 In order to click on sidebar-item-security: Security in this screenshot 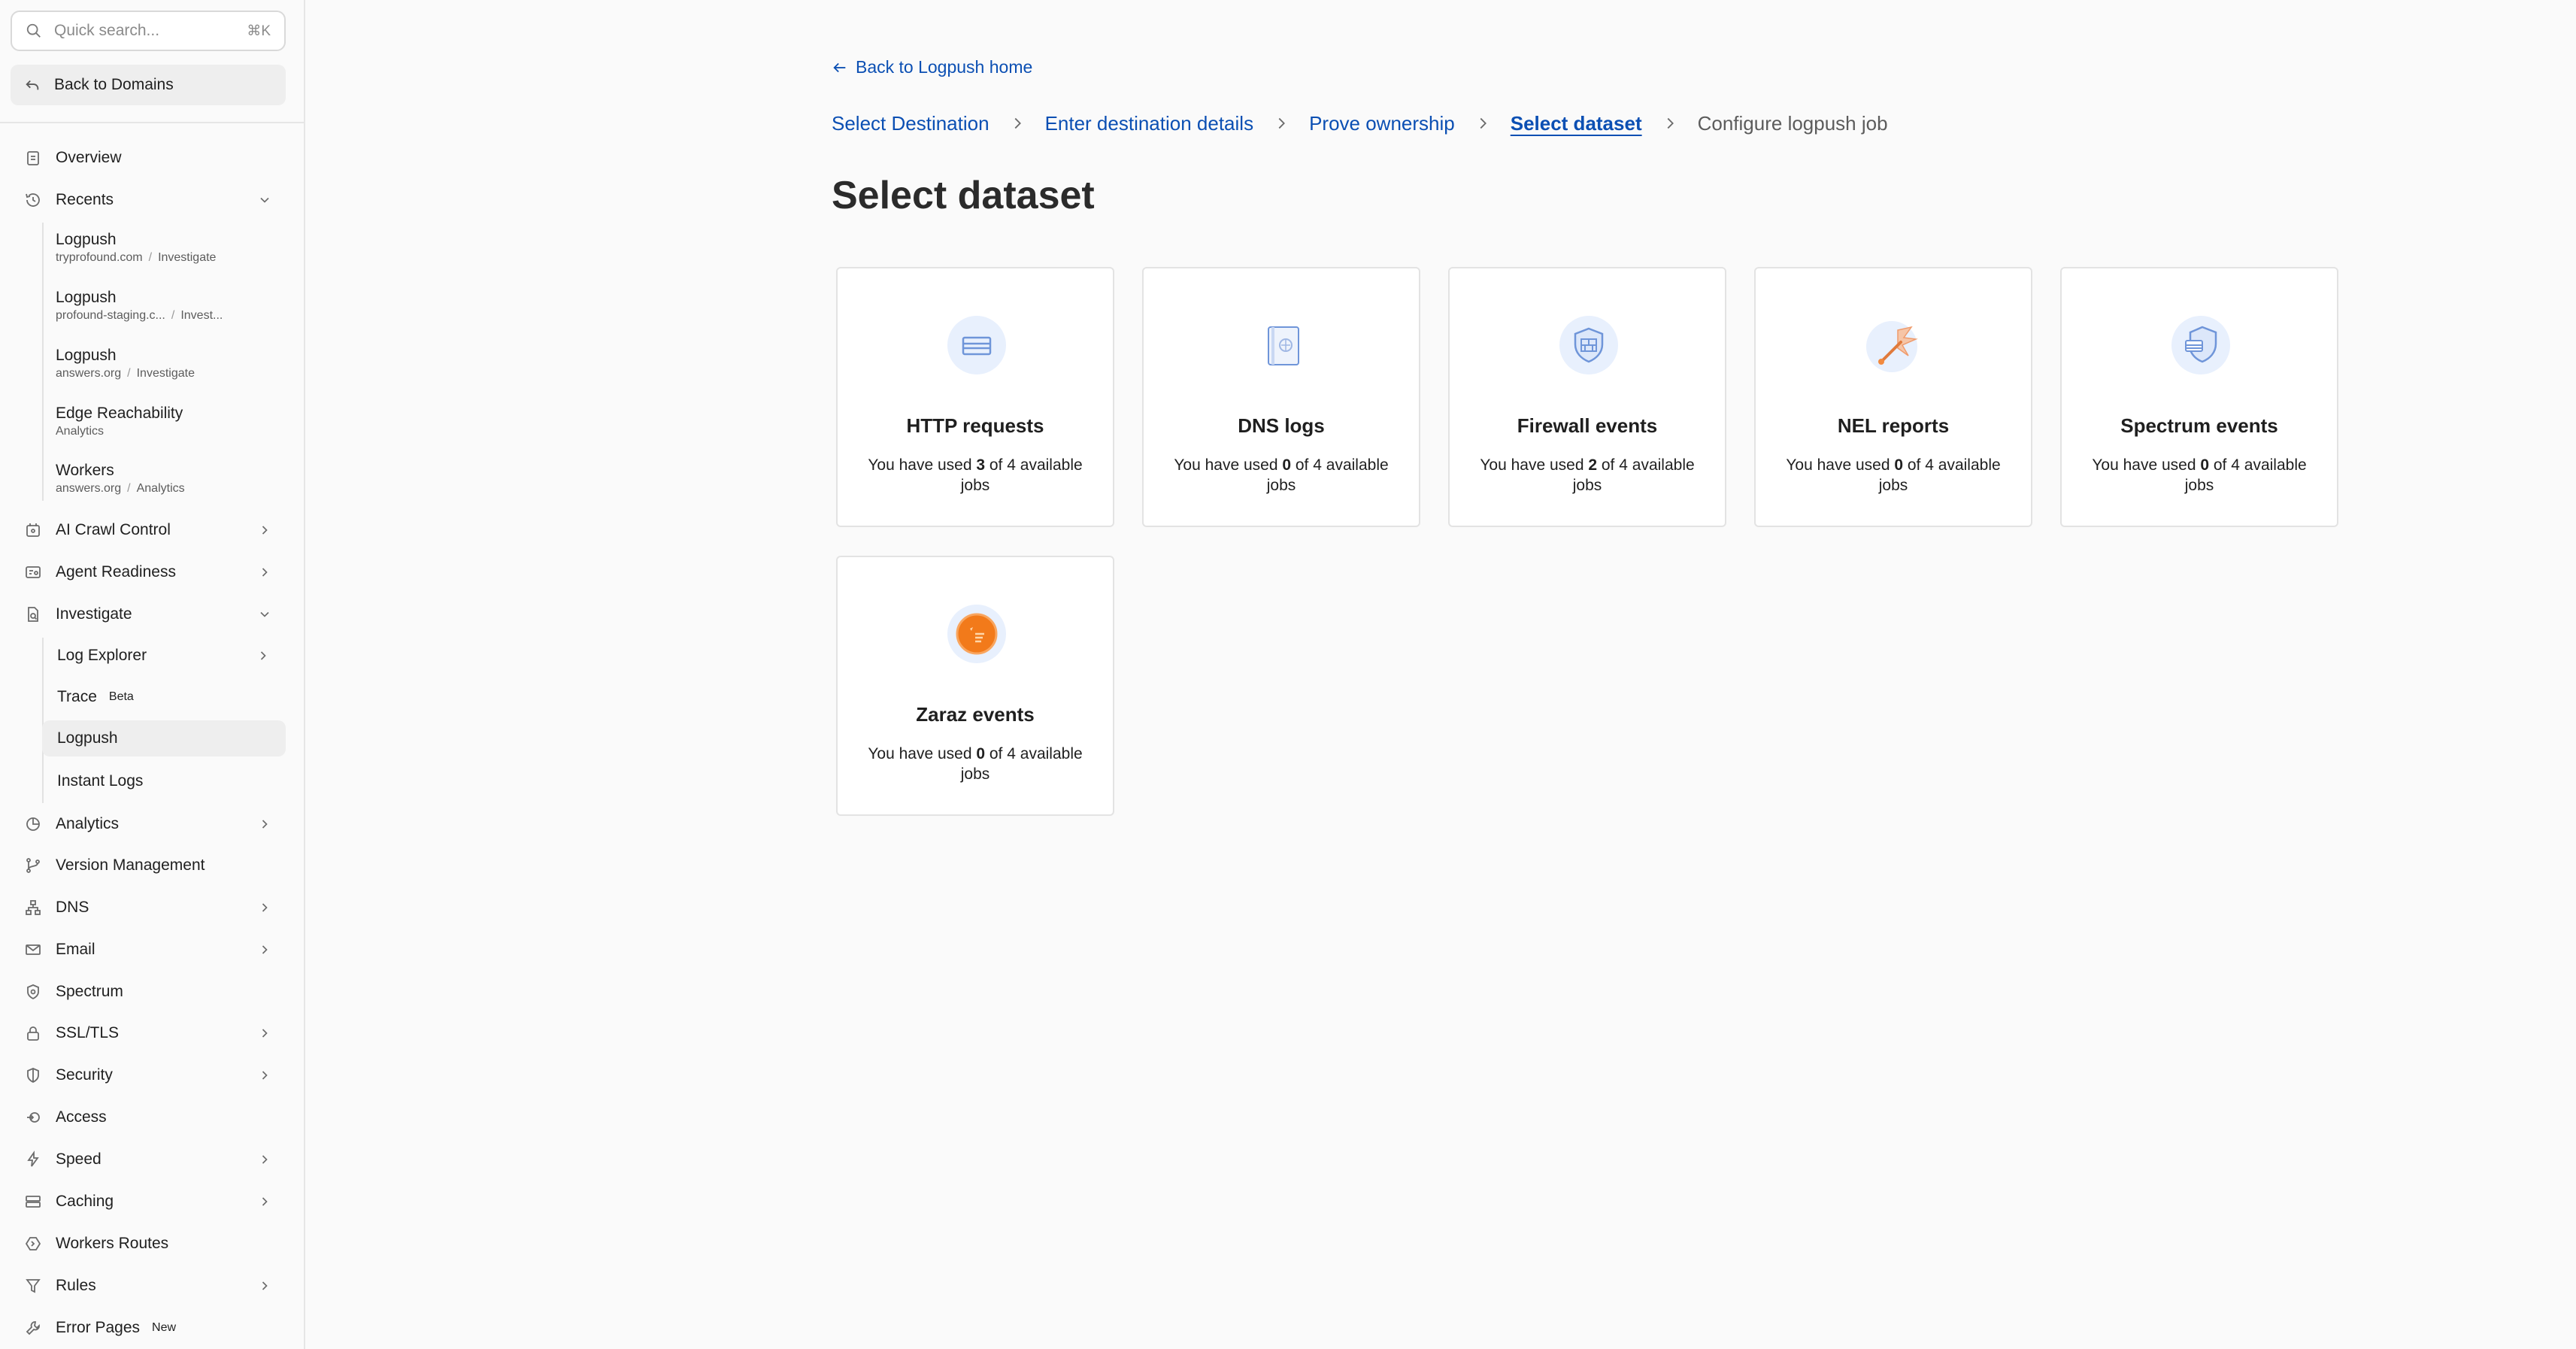, I will do `click(148, 1075)`.